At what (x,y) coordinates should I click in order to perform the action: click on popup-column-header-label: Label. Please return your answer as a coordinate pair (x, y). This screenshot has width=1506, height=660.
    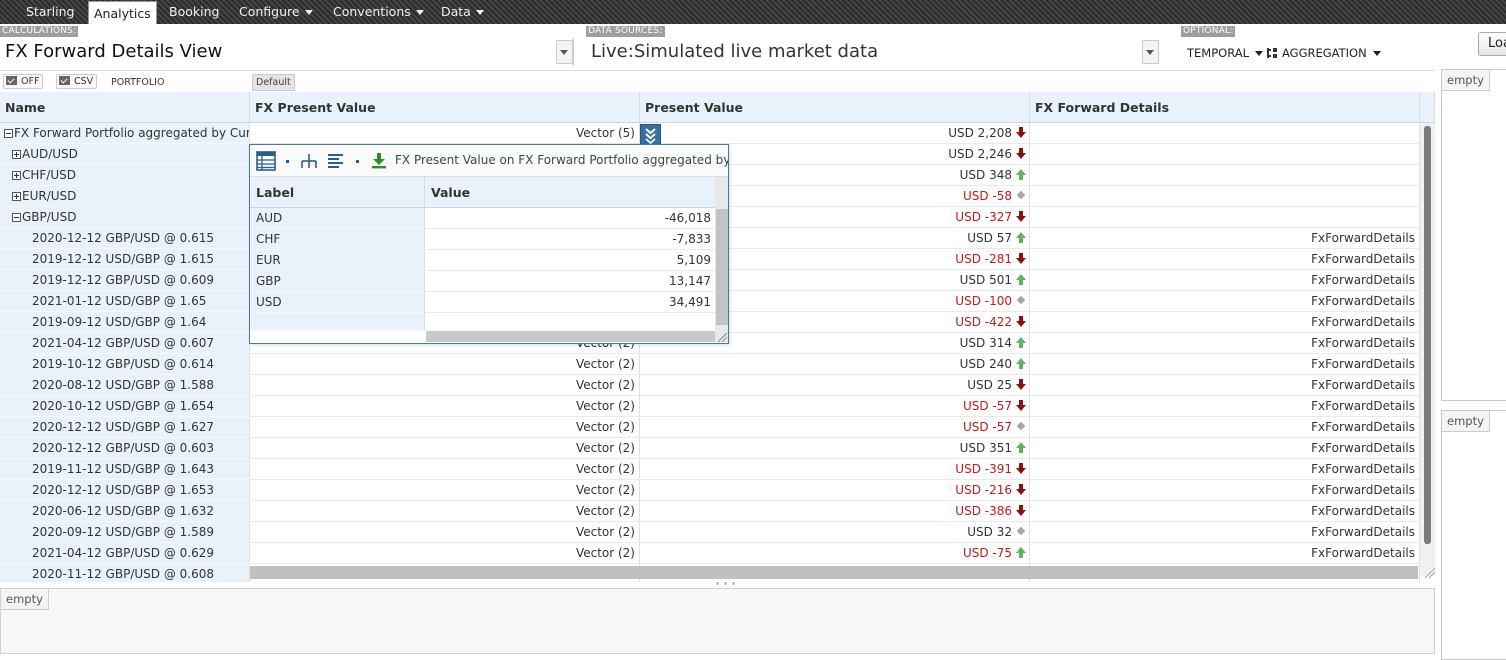
    Looking at the image, I should click on (337, 192).